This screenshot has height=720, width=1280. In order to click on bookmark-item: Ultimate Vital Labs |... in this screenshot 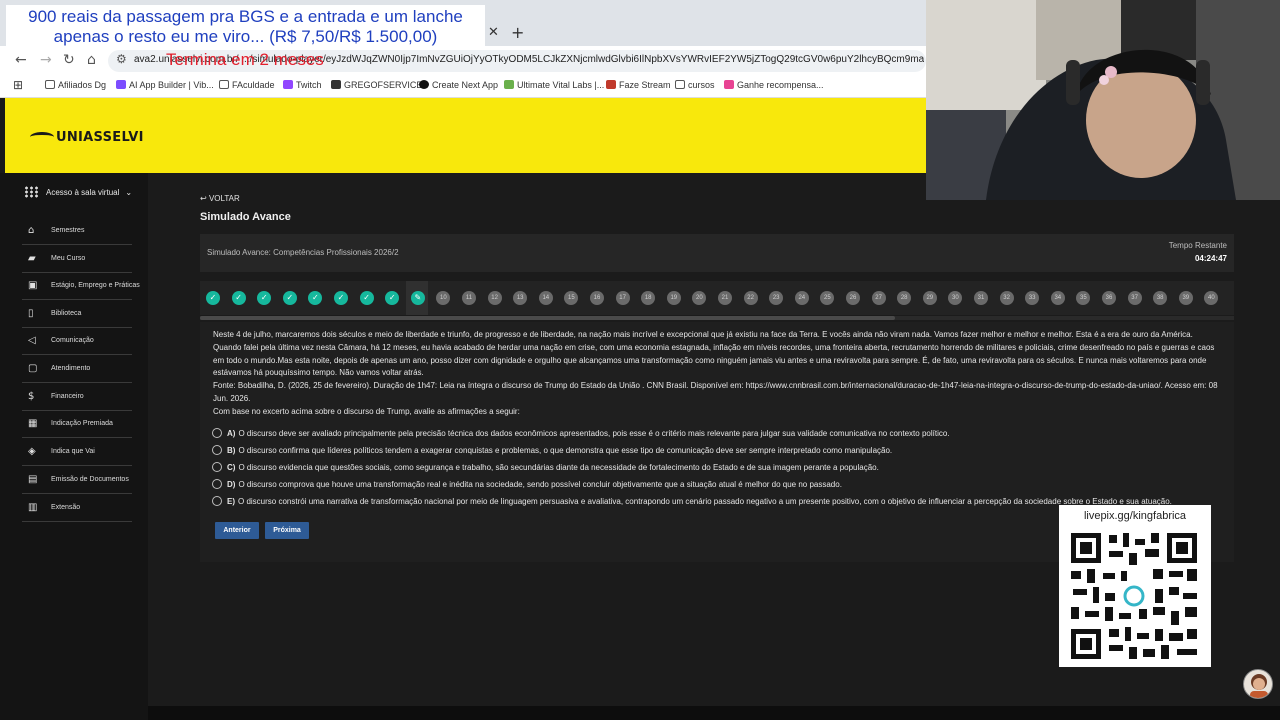, I will do `click(554, 85)`.